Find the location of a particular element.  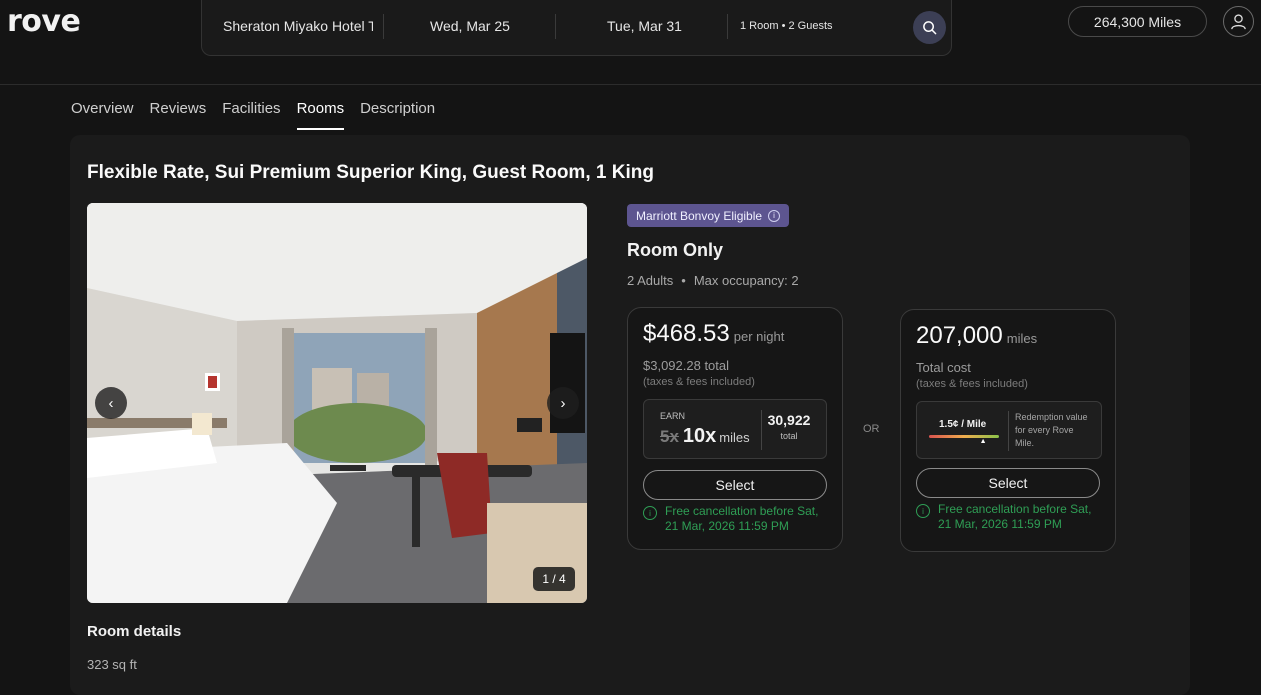

tab-description: Description is located at coordinates (397, 115).